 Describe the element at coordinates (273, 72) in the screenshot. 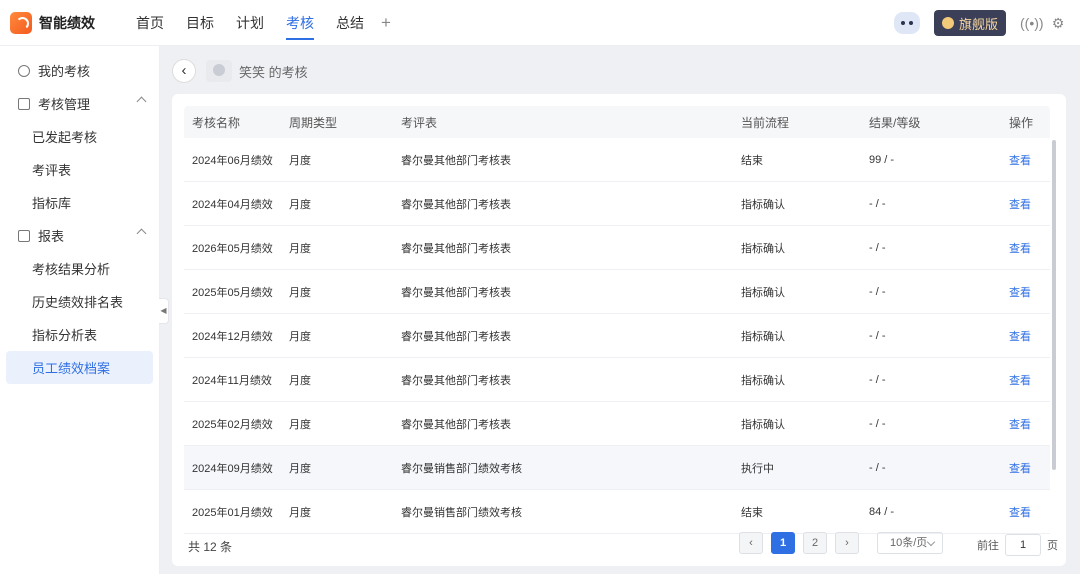

I see `page-title: 笑笑 的考核` at that location.